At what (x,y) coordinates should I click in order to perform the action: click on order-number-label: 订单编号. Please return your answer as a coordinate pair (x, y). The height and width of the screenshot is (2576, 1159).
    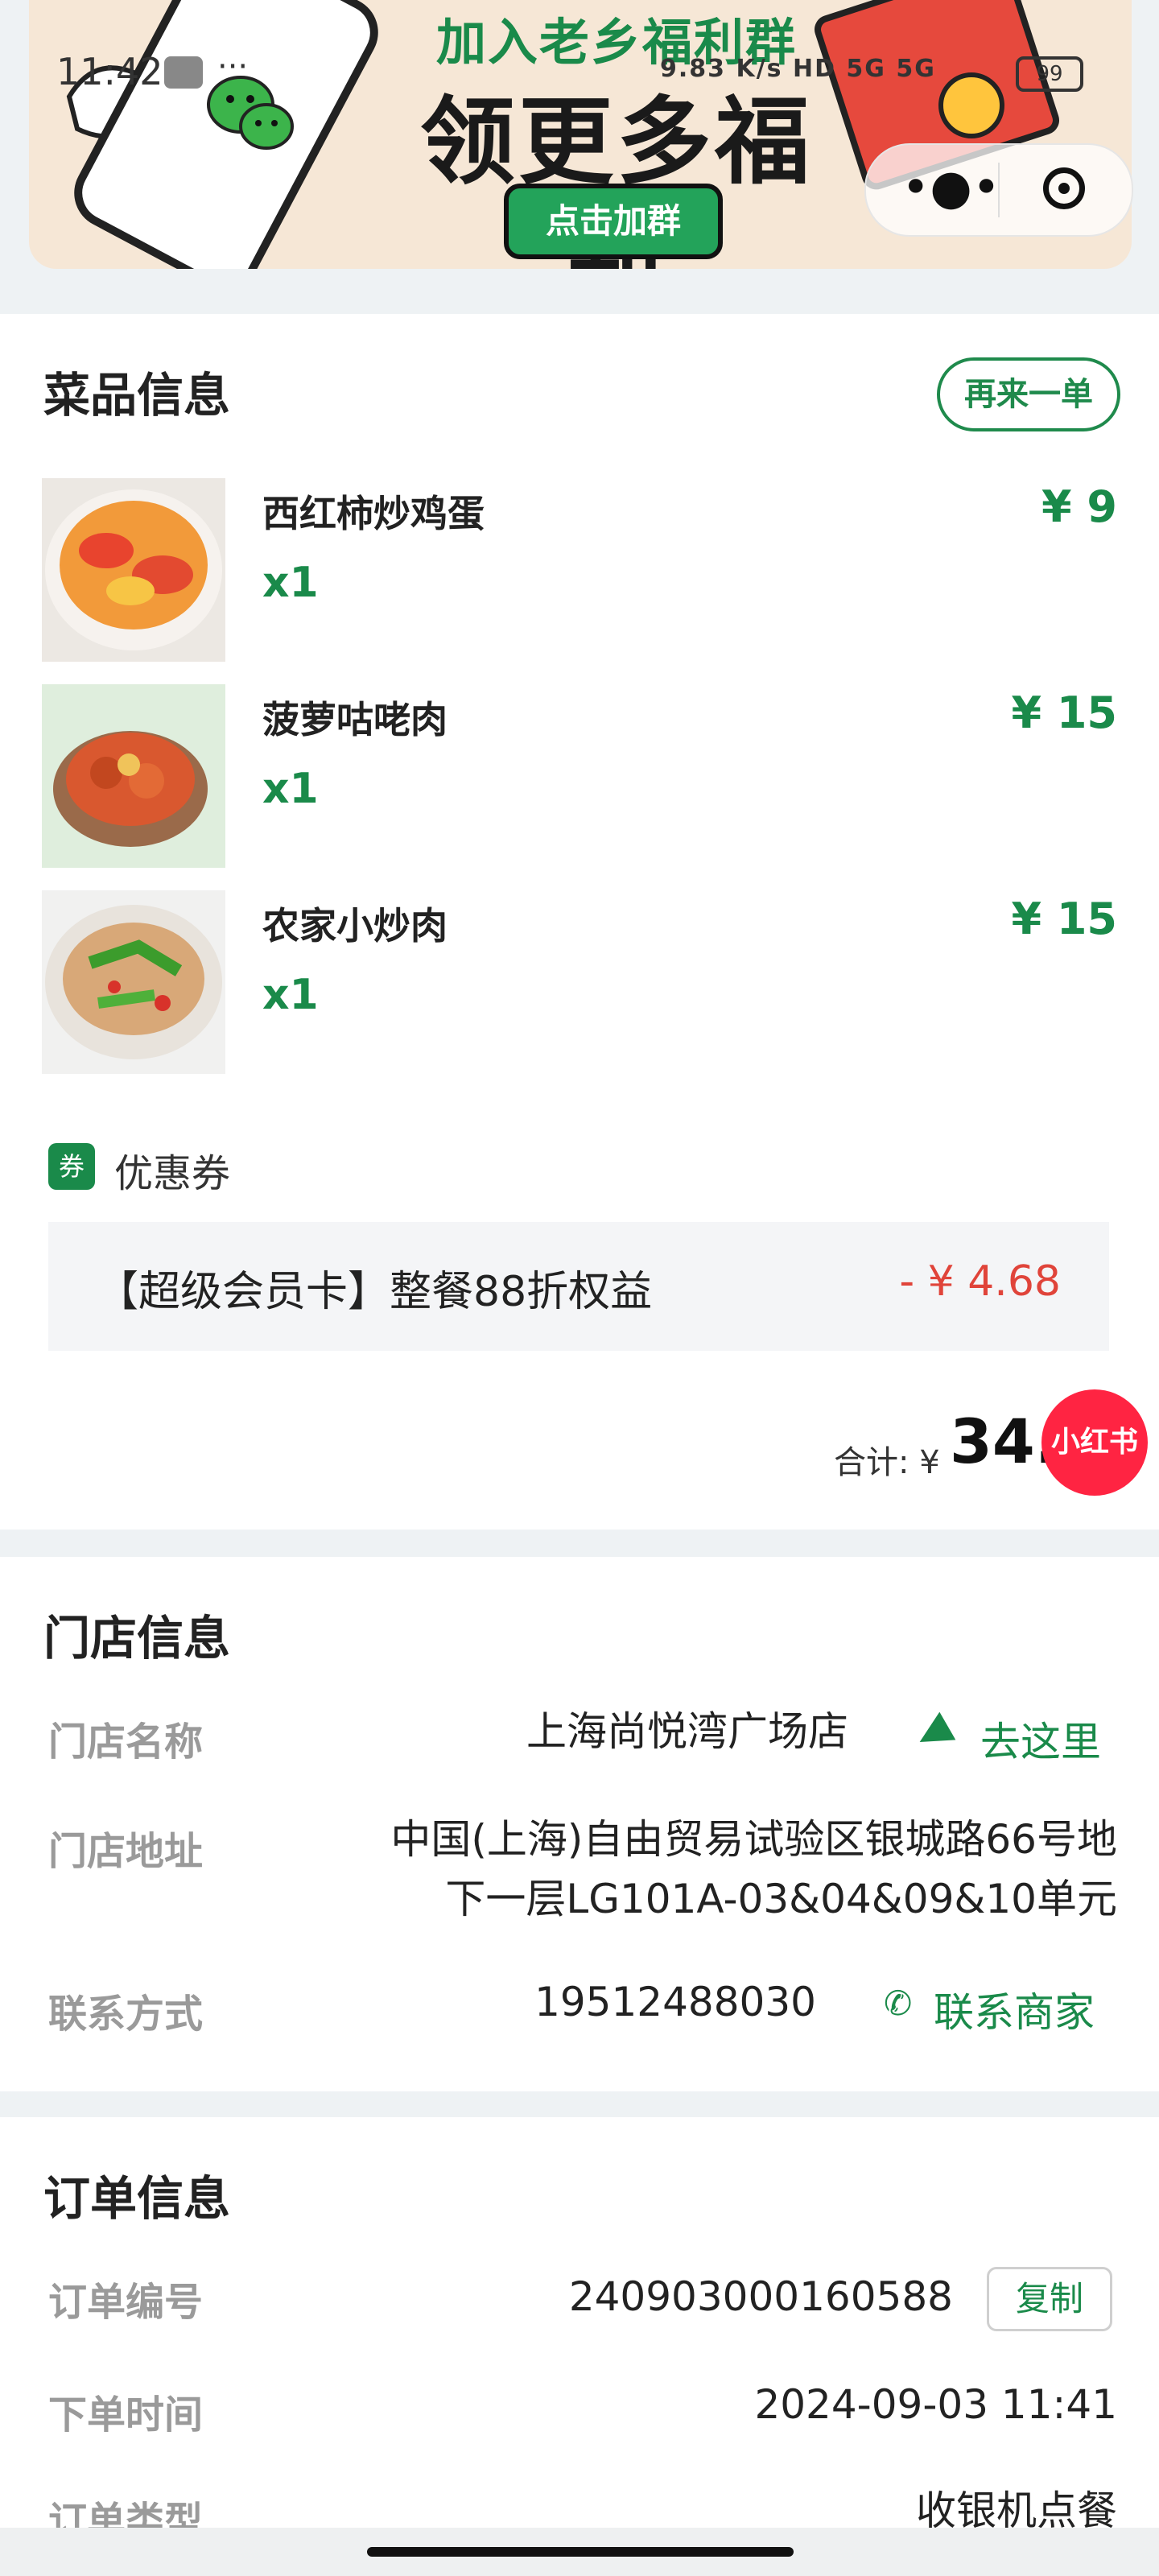
    Looking at the image, I should click on (126, 2302).